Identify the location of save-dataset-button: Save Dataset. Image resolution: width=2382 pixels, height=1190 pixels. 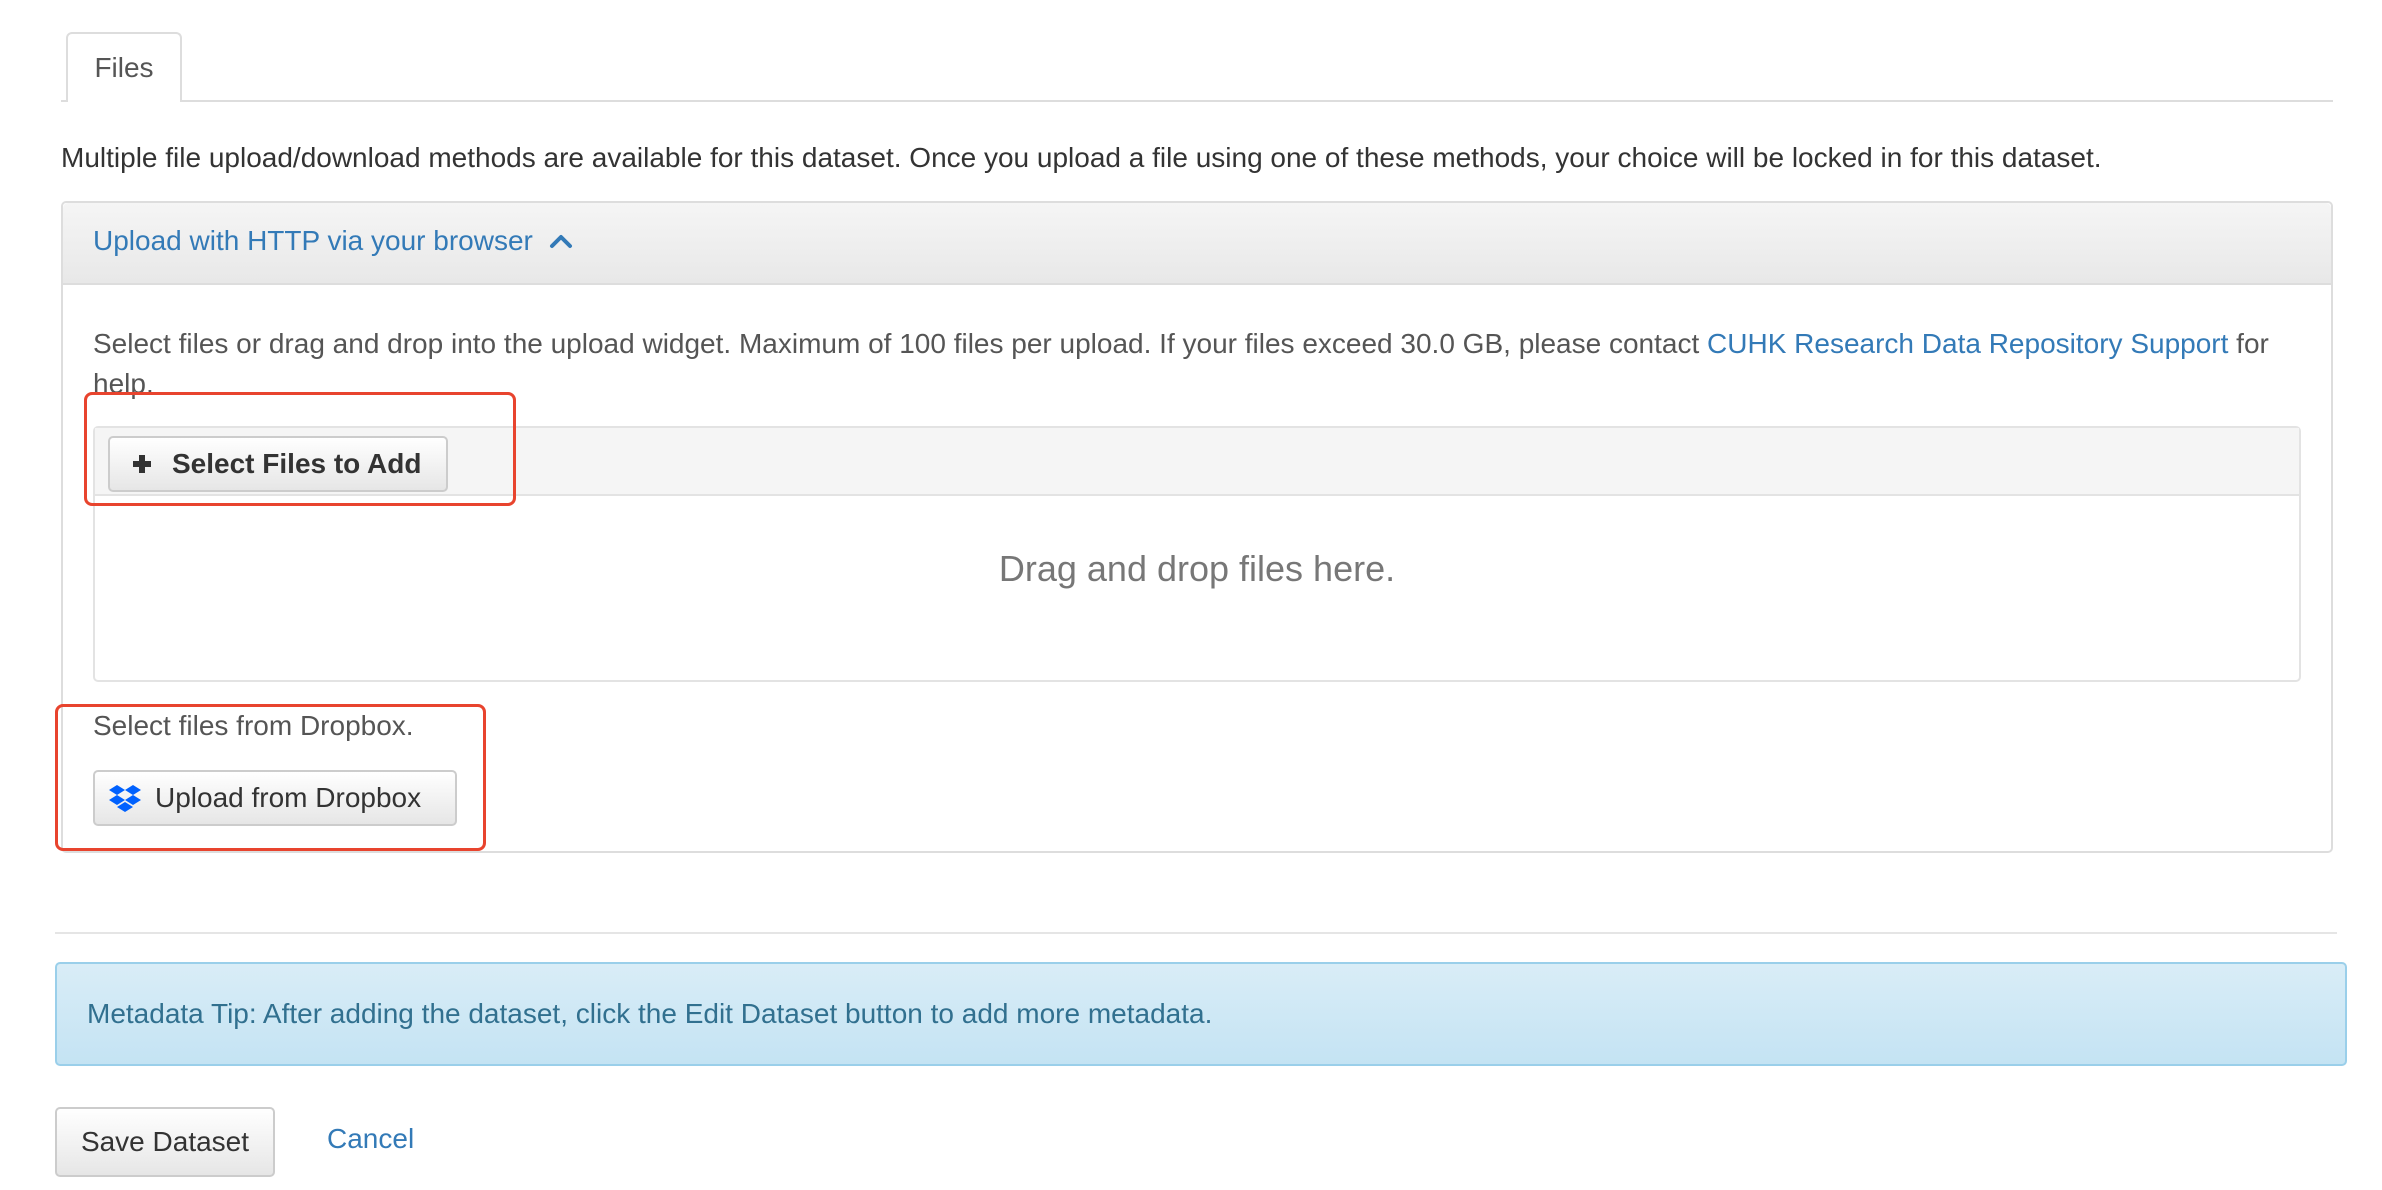
(165, 1142).